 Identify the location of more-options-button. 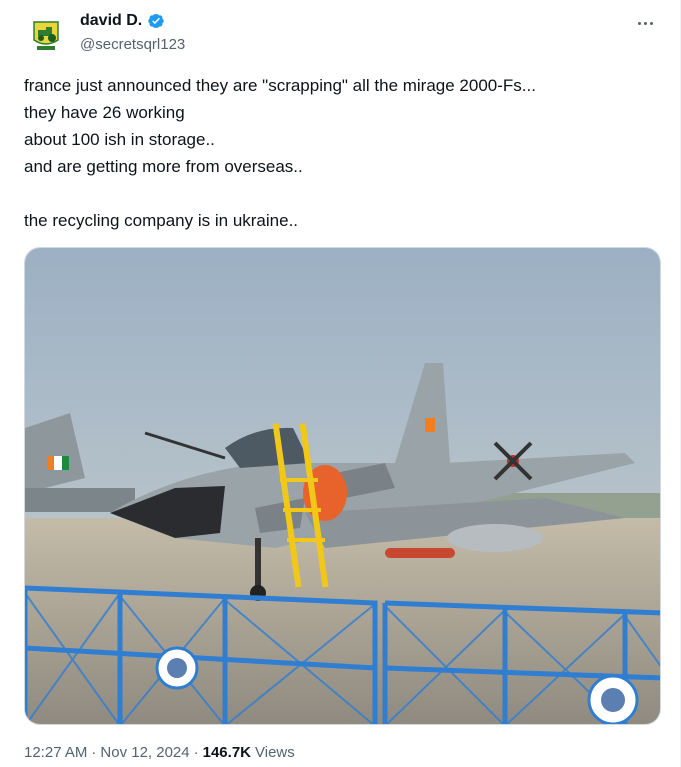
(645, 23).